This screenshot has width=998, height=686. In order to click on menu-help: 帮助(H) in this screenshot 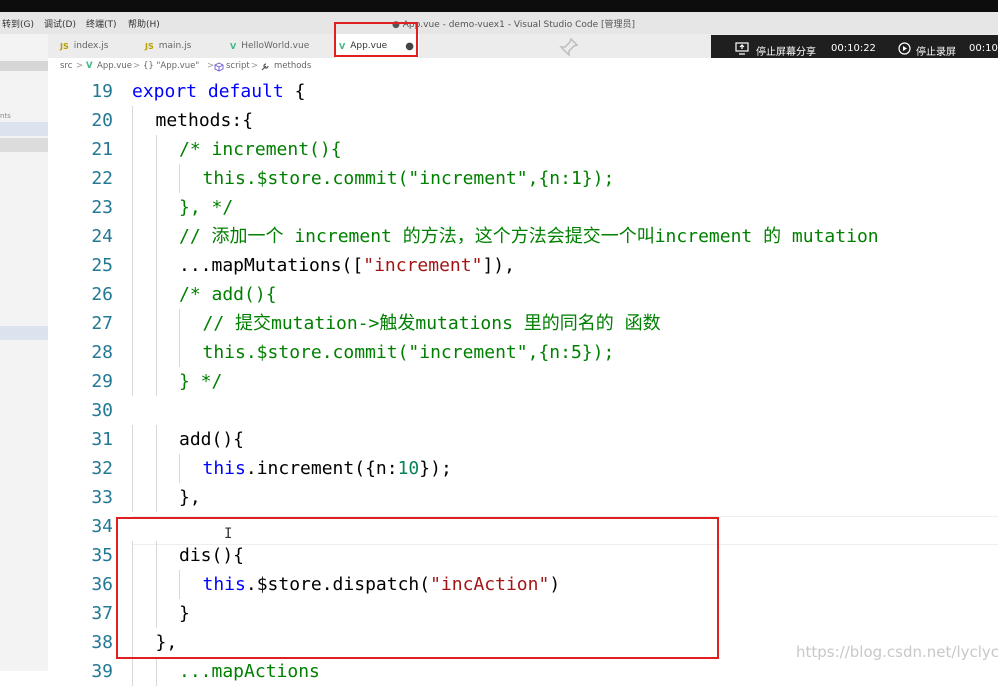, I will do `click(144, 23)`.